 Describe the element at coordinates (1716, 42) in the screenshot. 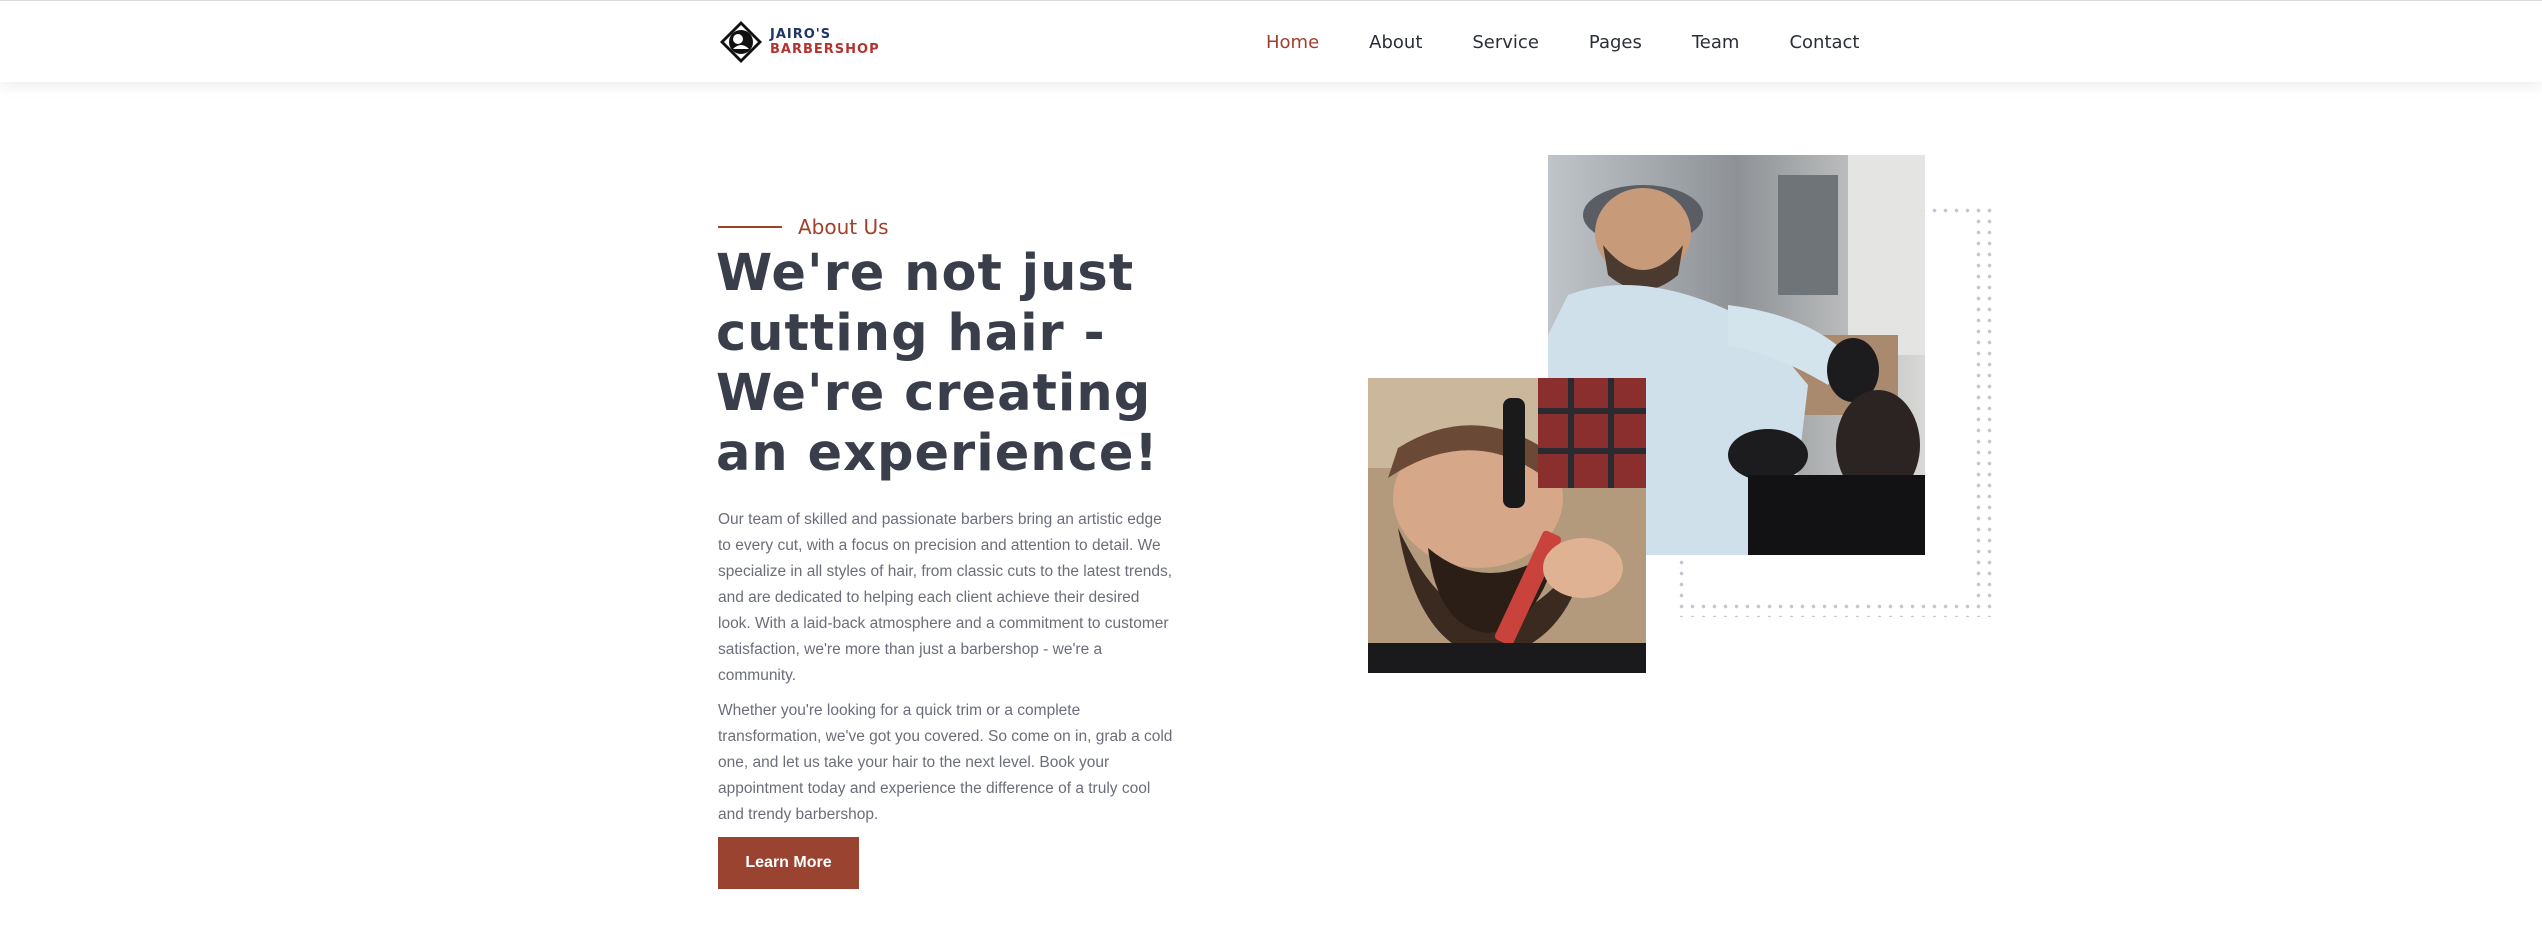

I see `nav-item-team: Team` at that location.